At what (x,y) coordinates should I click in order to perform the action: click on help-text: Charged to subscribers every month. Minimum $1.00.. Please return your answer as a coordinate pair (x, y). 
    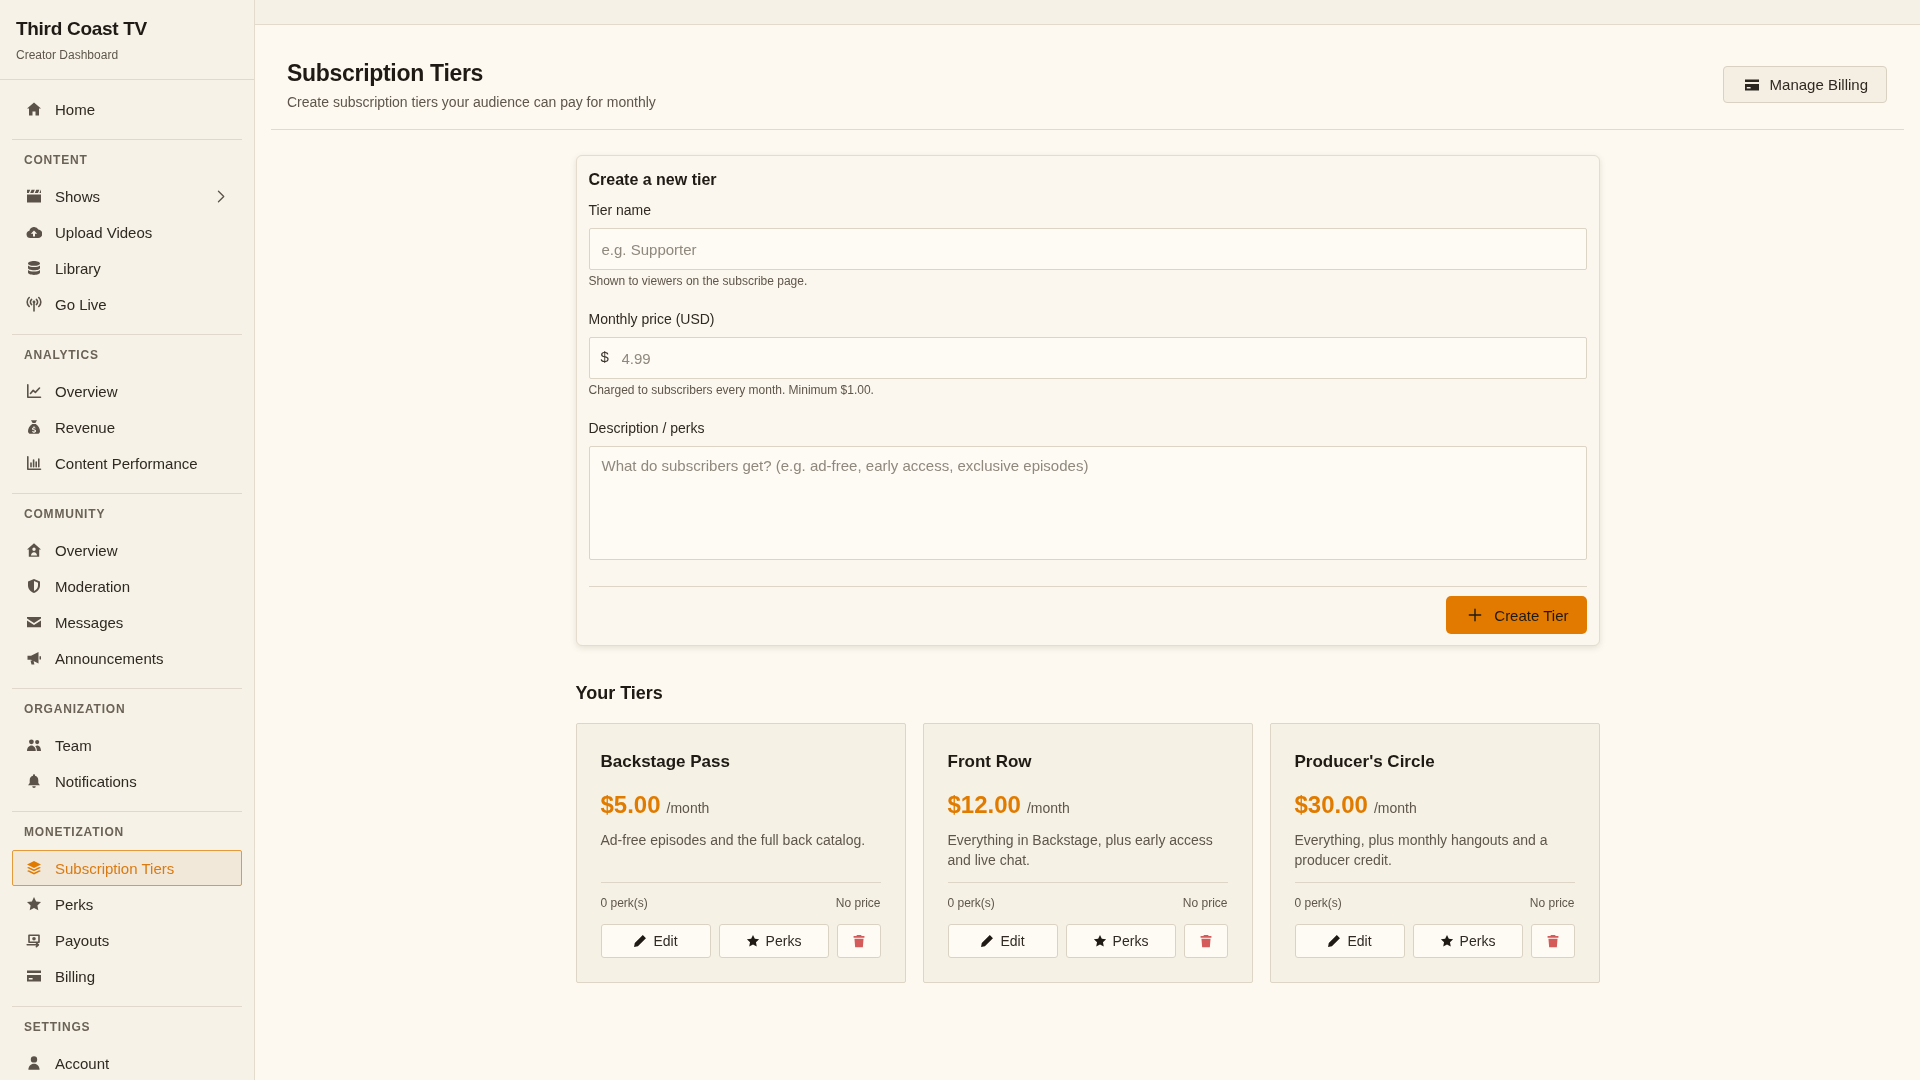
    Looking at the image, I should click on (731, 390).